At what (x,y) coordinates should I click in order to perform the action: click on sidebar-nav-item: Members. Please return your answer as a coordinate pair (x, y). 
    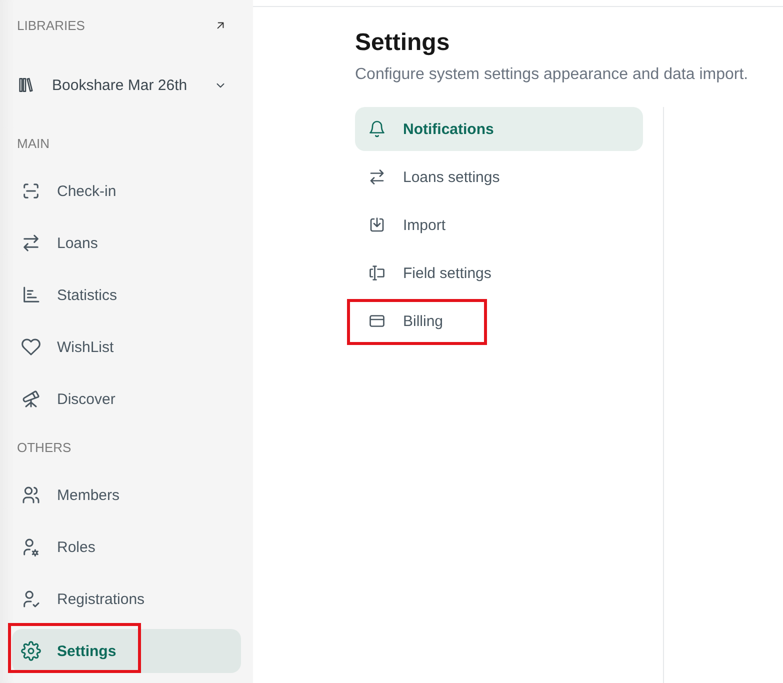
    Looking at the image, I should click on (126, 495).